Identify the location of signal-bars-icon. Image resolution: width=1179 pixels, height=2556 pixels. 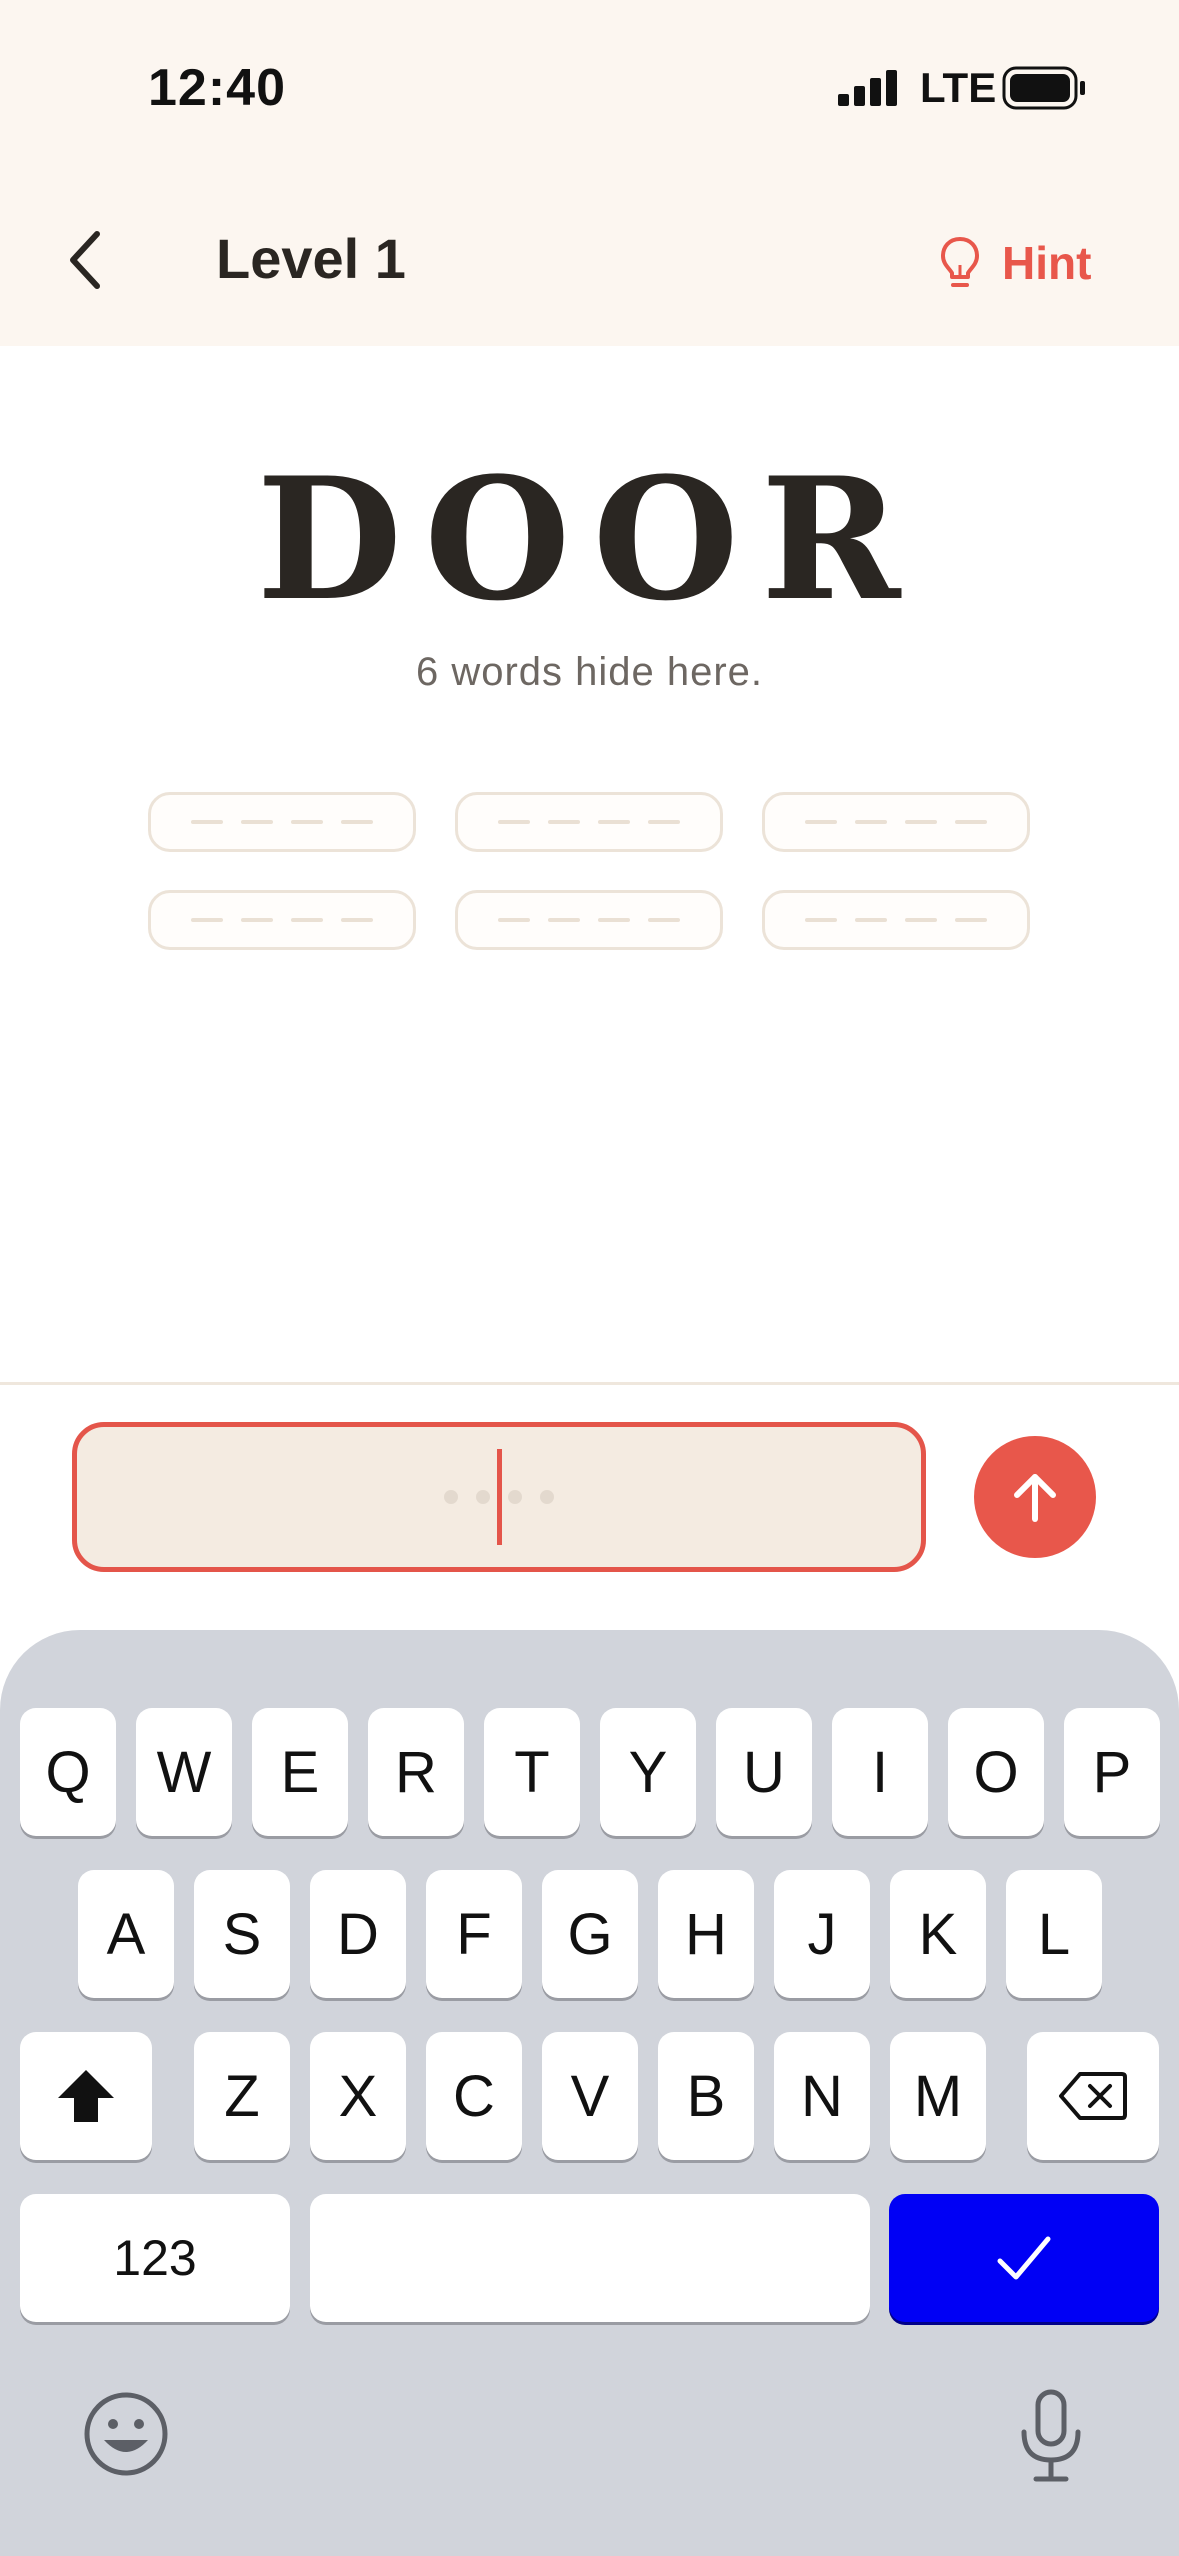
(867, 88).